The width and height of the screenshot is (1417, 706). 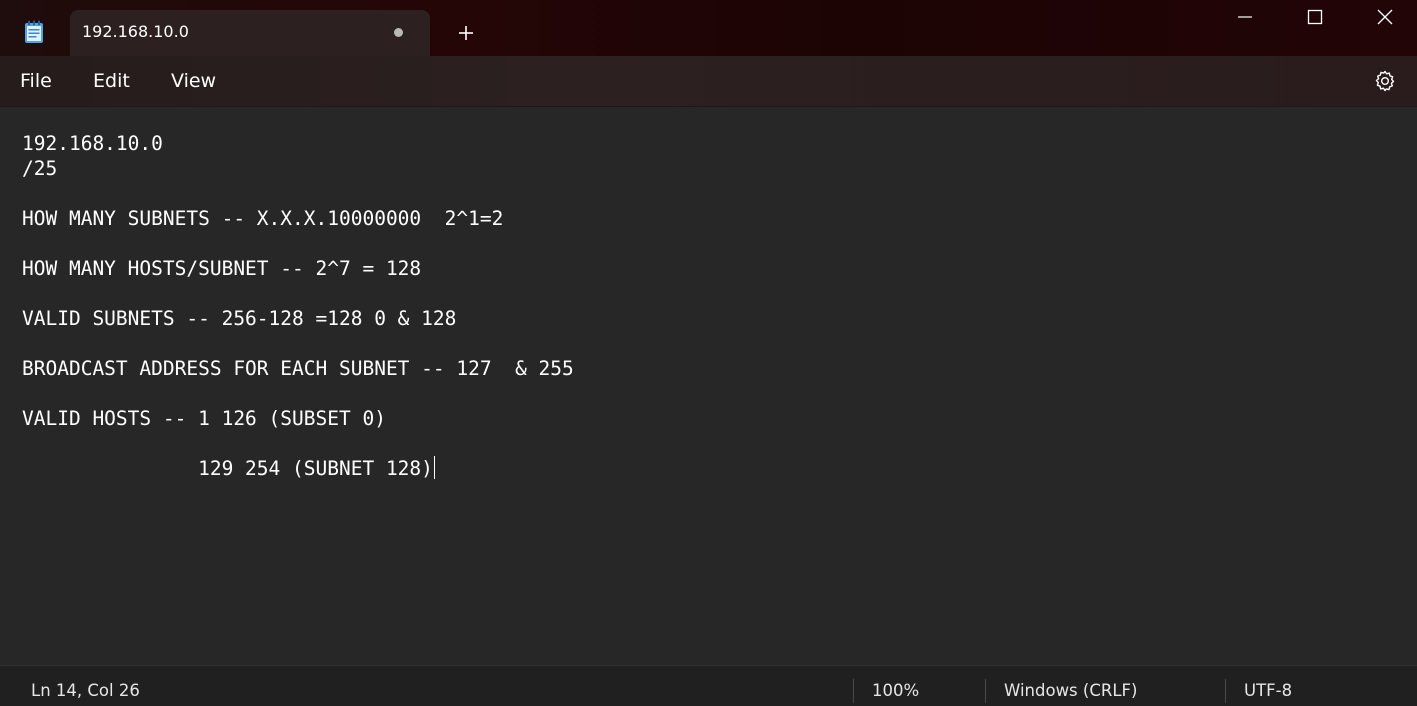 I want to click on tab-title: 192.168.10.0, so click(x=135, y=31).